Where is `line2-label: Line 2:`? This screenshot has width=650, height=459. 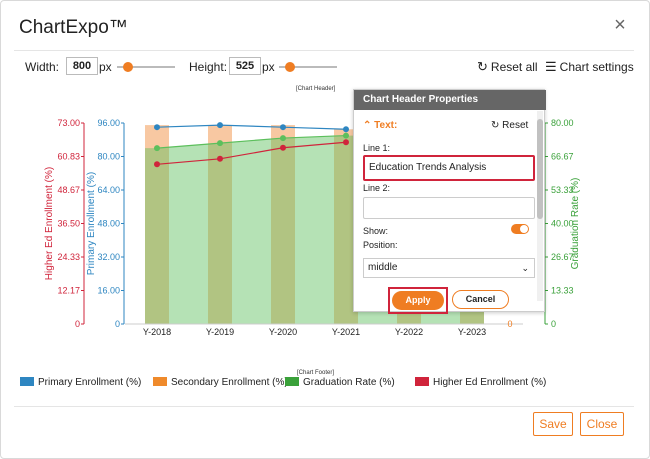 line2-label: Line 2: is located at coordinates (377, 188).